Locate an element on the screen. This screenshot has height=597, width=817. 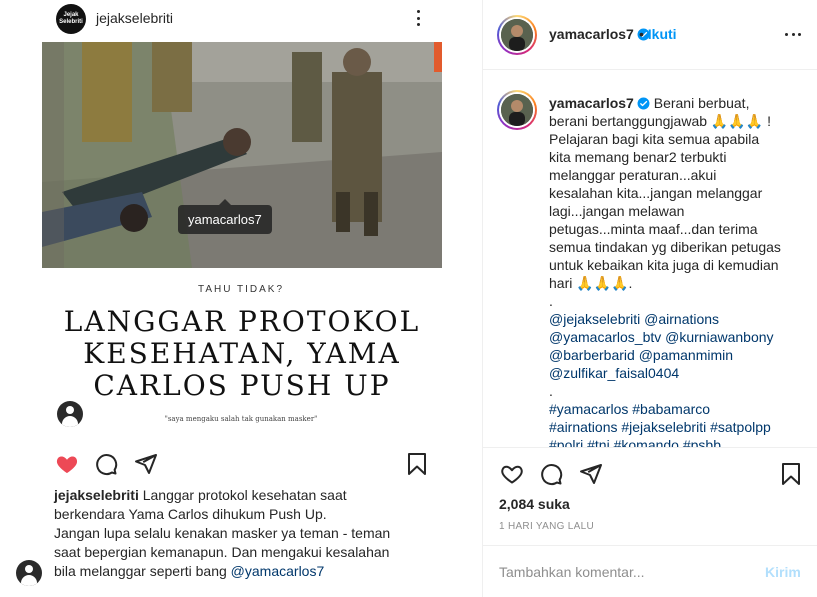
like-count: 2,084 suka is located at coordinates (534, 504).